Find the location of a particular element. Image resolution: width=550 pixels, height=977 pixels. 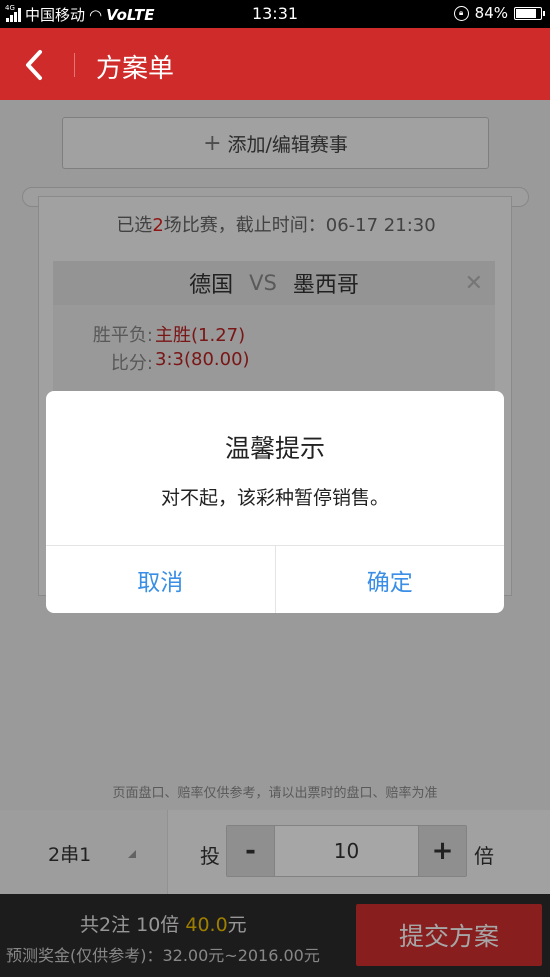

battery-percent: 84% is located at coordinates (491, 13).